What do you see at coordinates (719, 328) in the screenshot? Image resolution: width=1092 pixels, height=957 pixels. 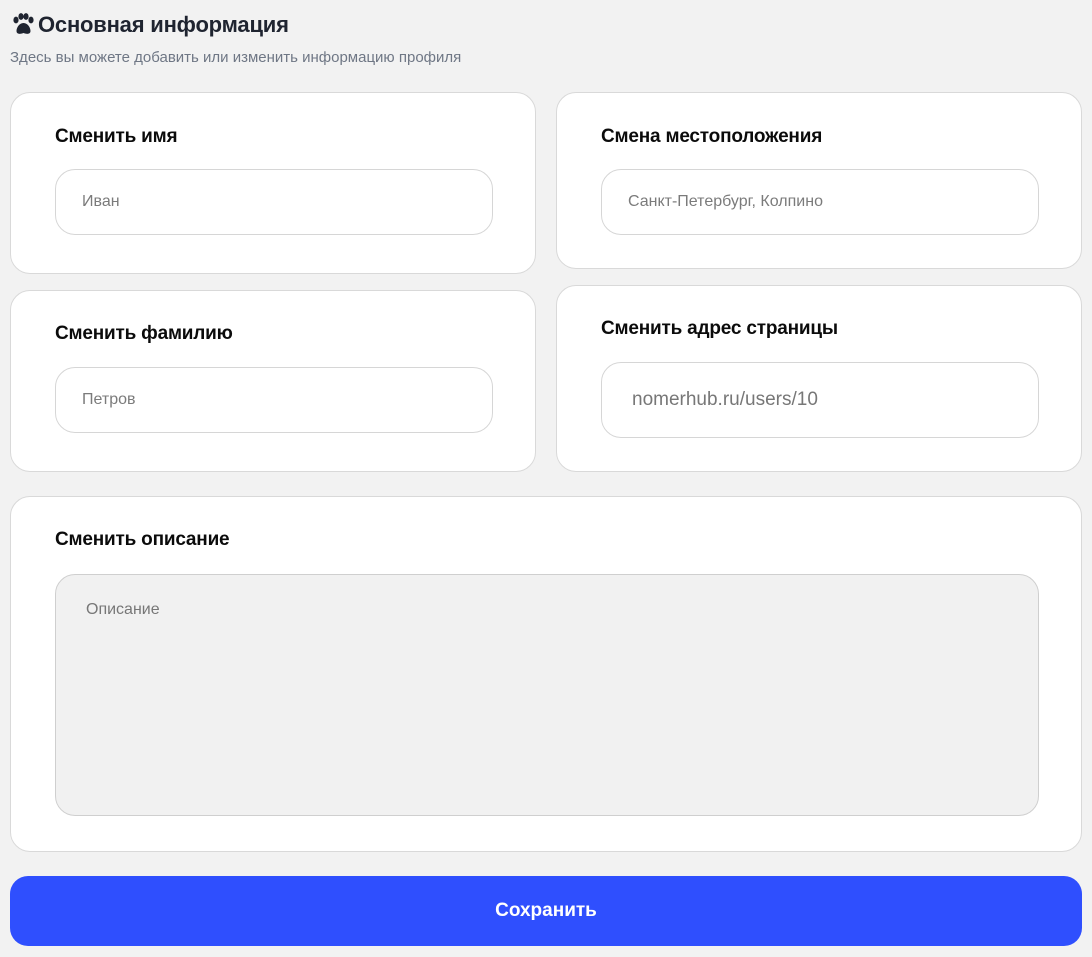 I see `page-address-label: Сменить адрес страницы` at bounding box center [719, 328].